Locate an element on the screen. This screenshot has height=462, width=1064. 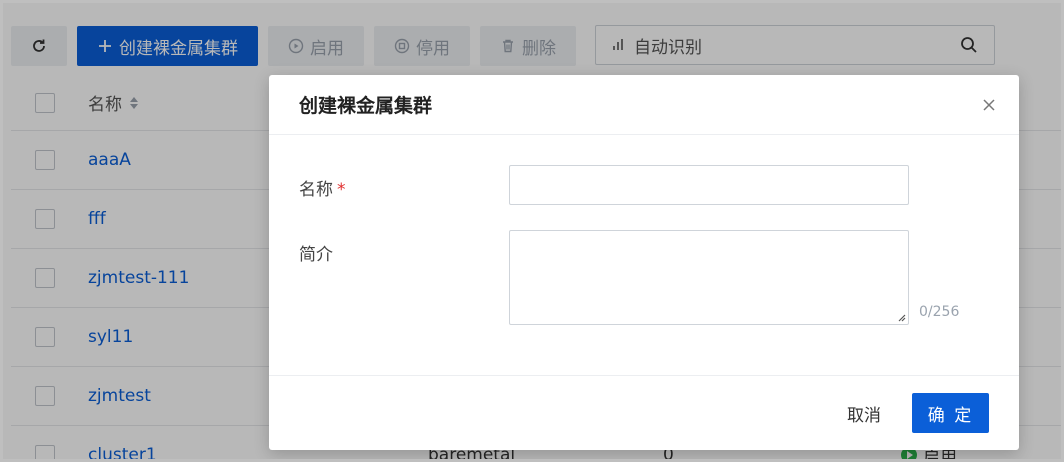
description-field-label: 简介 is located at coordinates (316, 255).